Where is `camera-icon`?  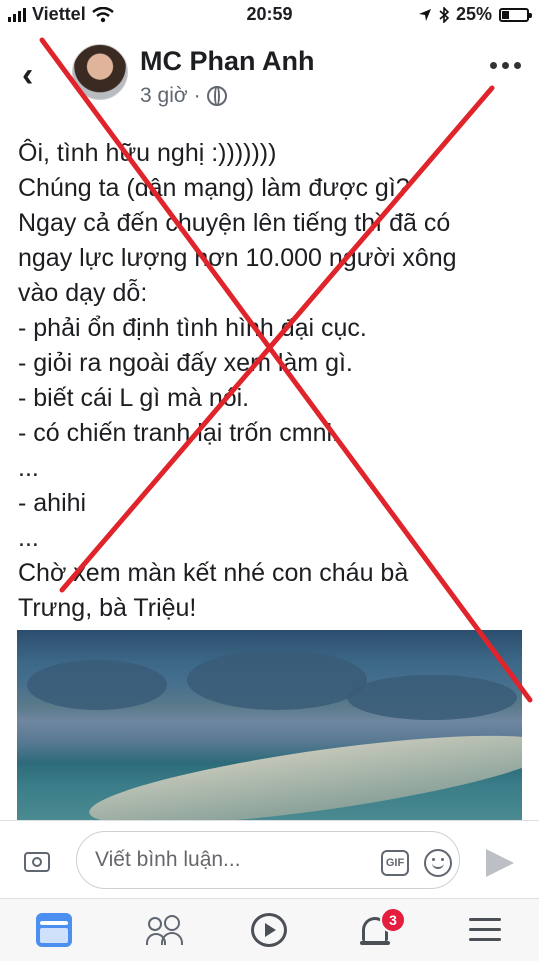 camera-icon is located at coordinates (37, 862).